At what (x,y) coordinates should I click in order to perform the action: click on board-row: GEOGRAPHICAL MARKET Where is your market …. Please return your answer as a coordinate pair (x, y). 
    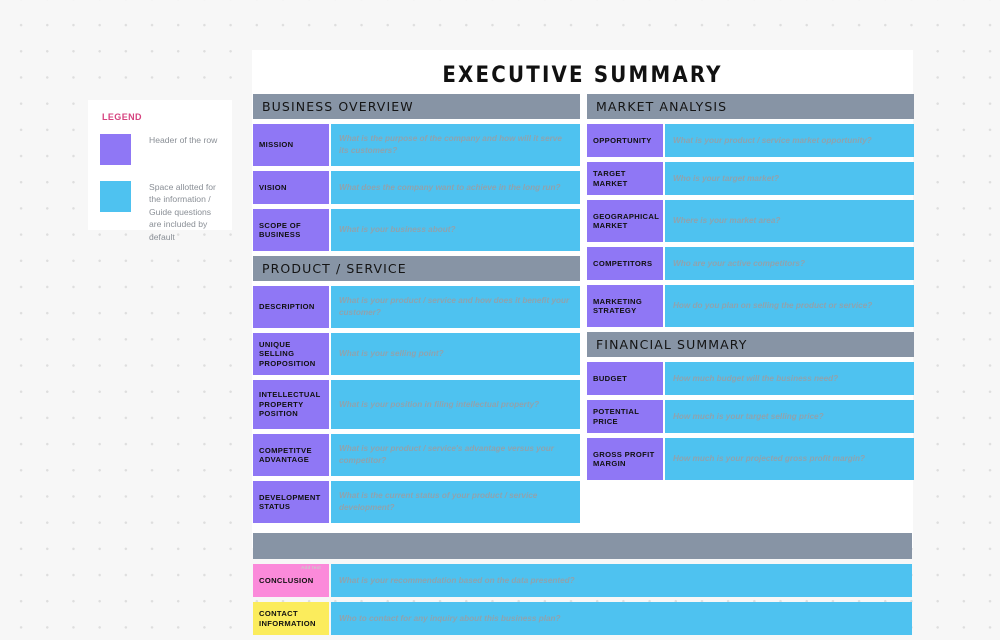
    Looking at the image, I should click on (750, 221).